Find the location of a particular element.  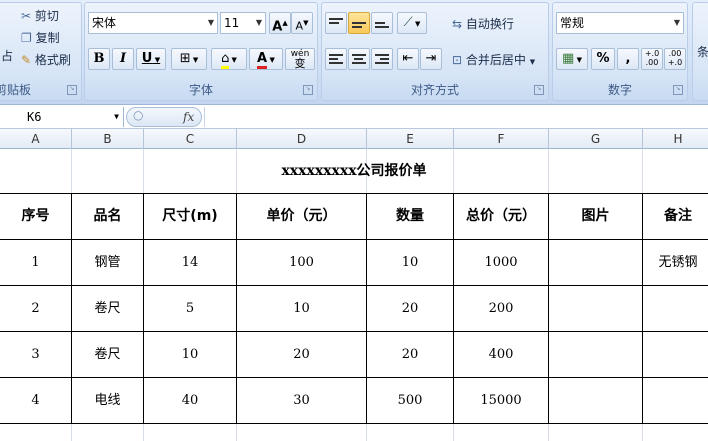

align-top-button is located at coordinates (336, 23).